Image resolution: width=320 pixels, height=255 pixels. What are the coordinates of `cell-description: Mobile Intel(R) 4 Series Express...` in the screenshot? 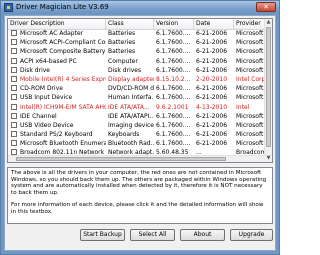 It's located at (63, 79).